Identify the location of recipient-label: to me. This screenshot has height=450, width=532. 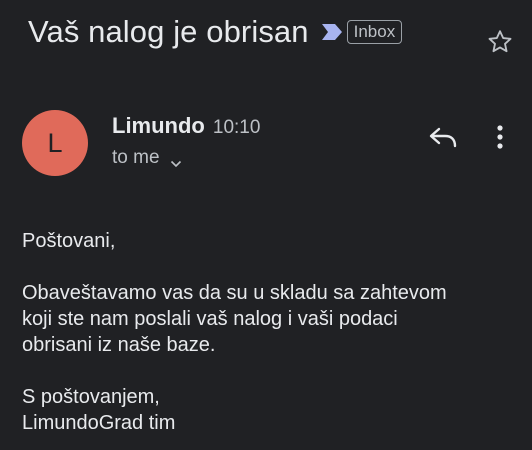
(136, 157).